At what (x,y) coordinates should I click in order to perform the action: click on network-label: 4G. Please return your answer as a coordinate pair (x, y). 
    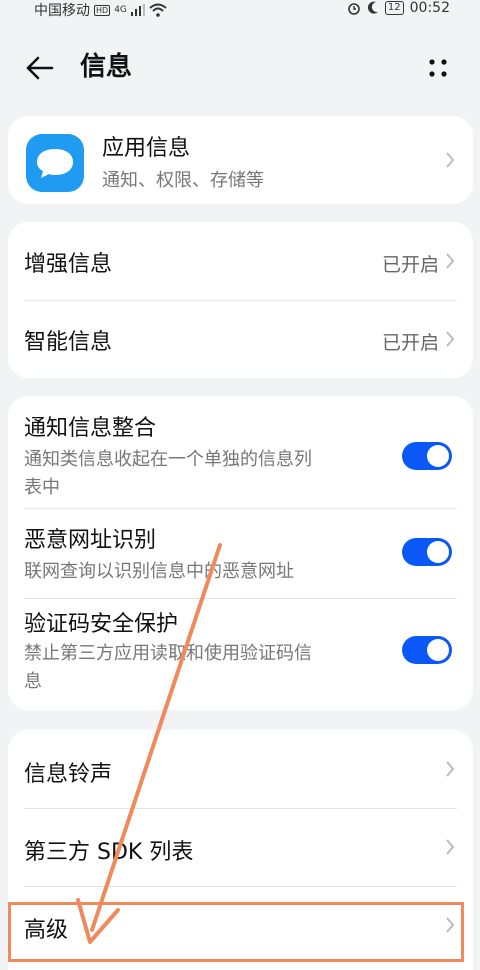
    Looking at the image, I should click on (120, 10).